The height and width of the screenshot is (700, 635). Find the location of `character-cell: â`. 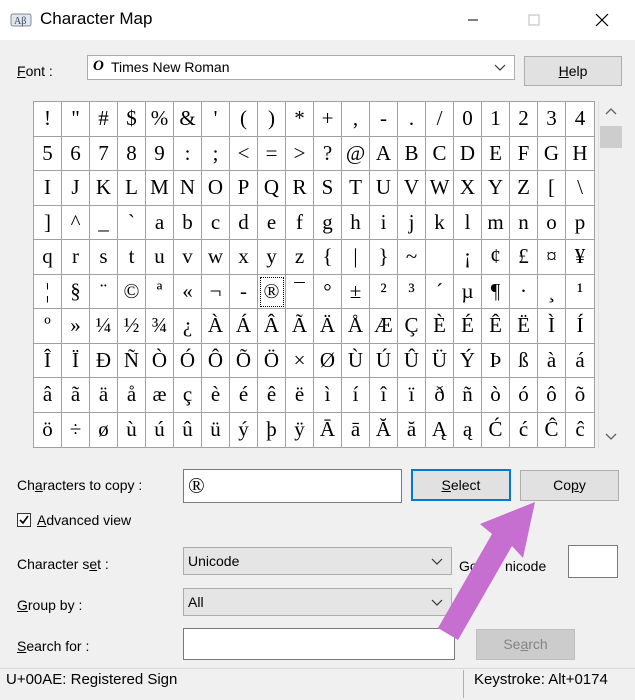

character-cell: â is located at coordinates (48, 395).